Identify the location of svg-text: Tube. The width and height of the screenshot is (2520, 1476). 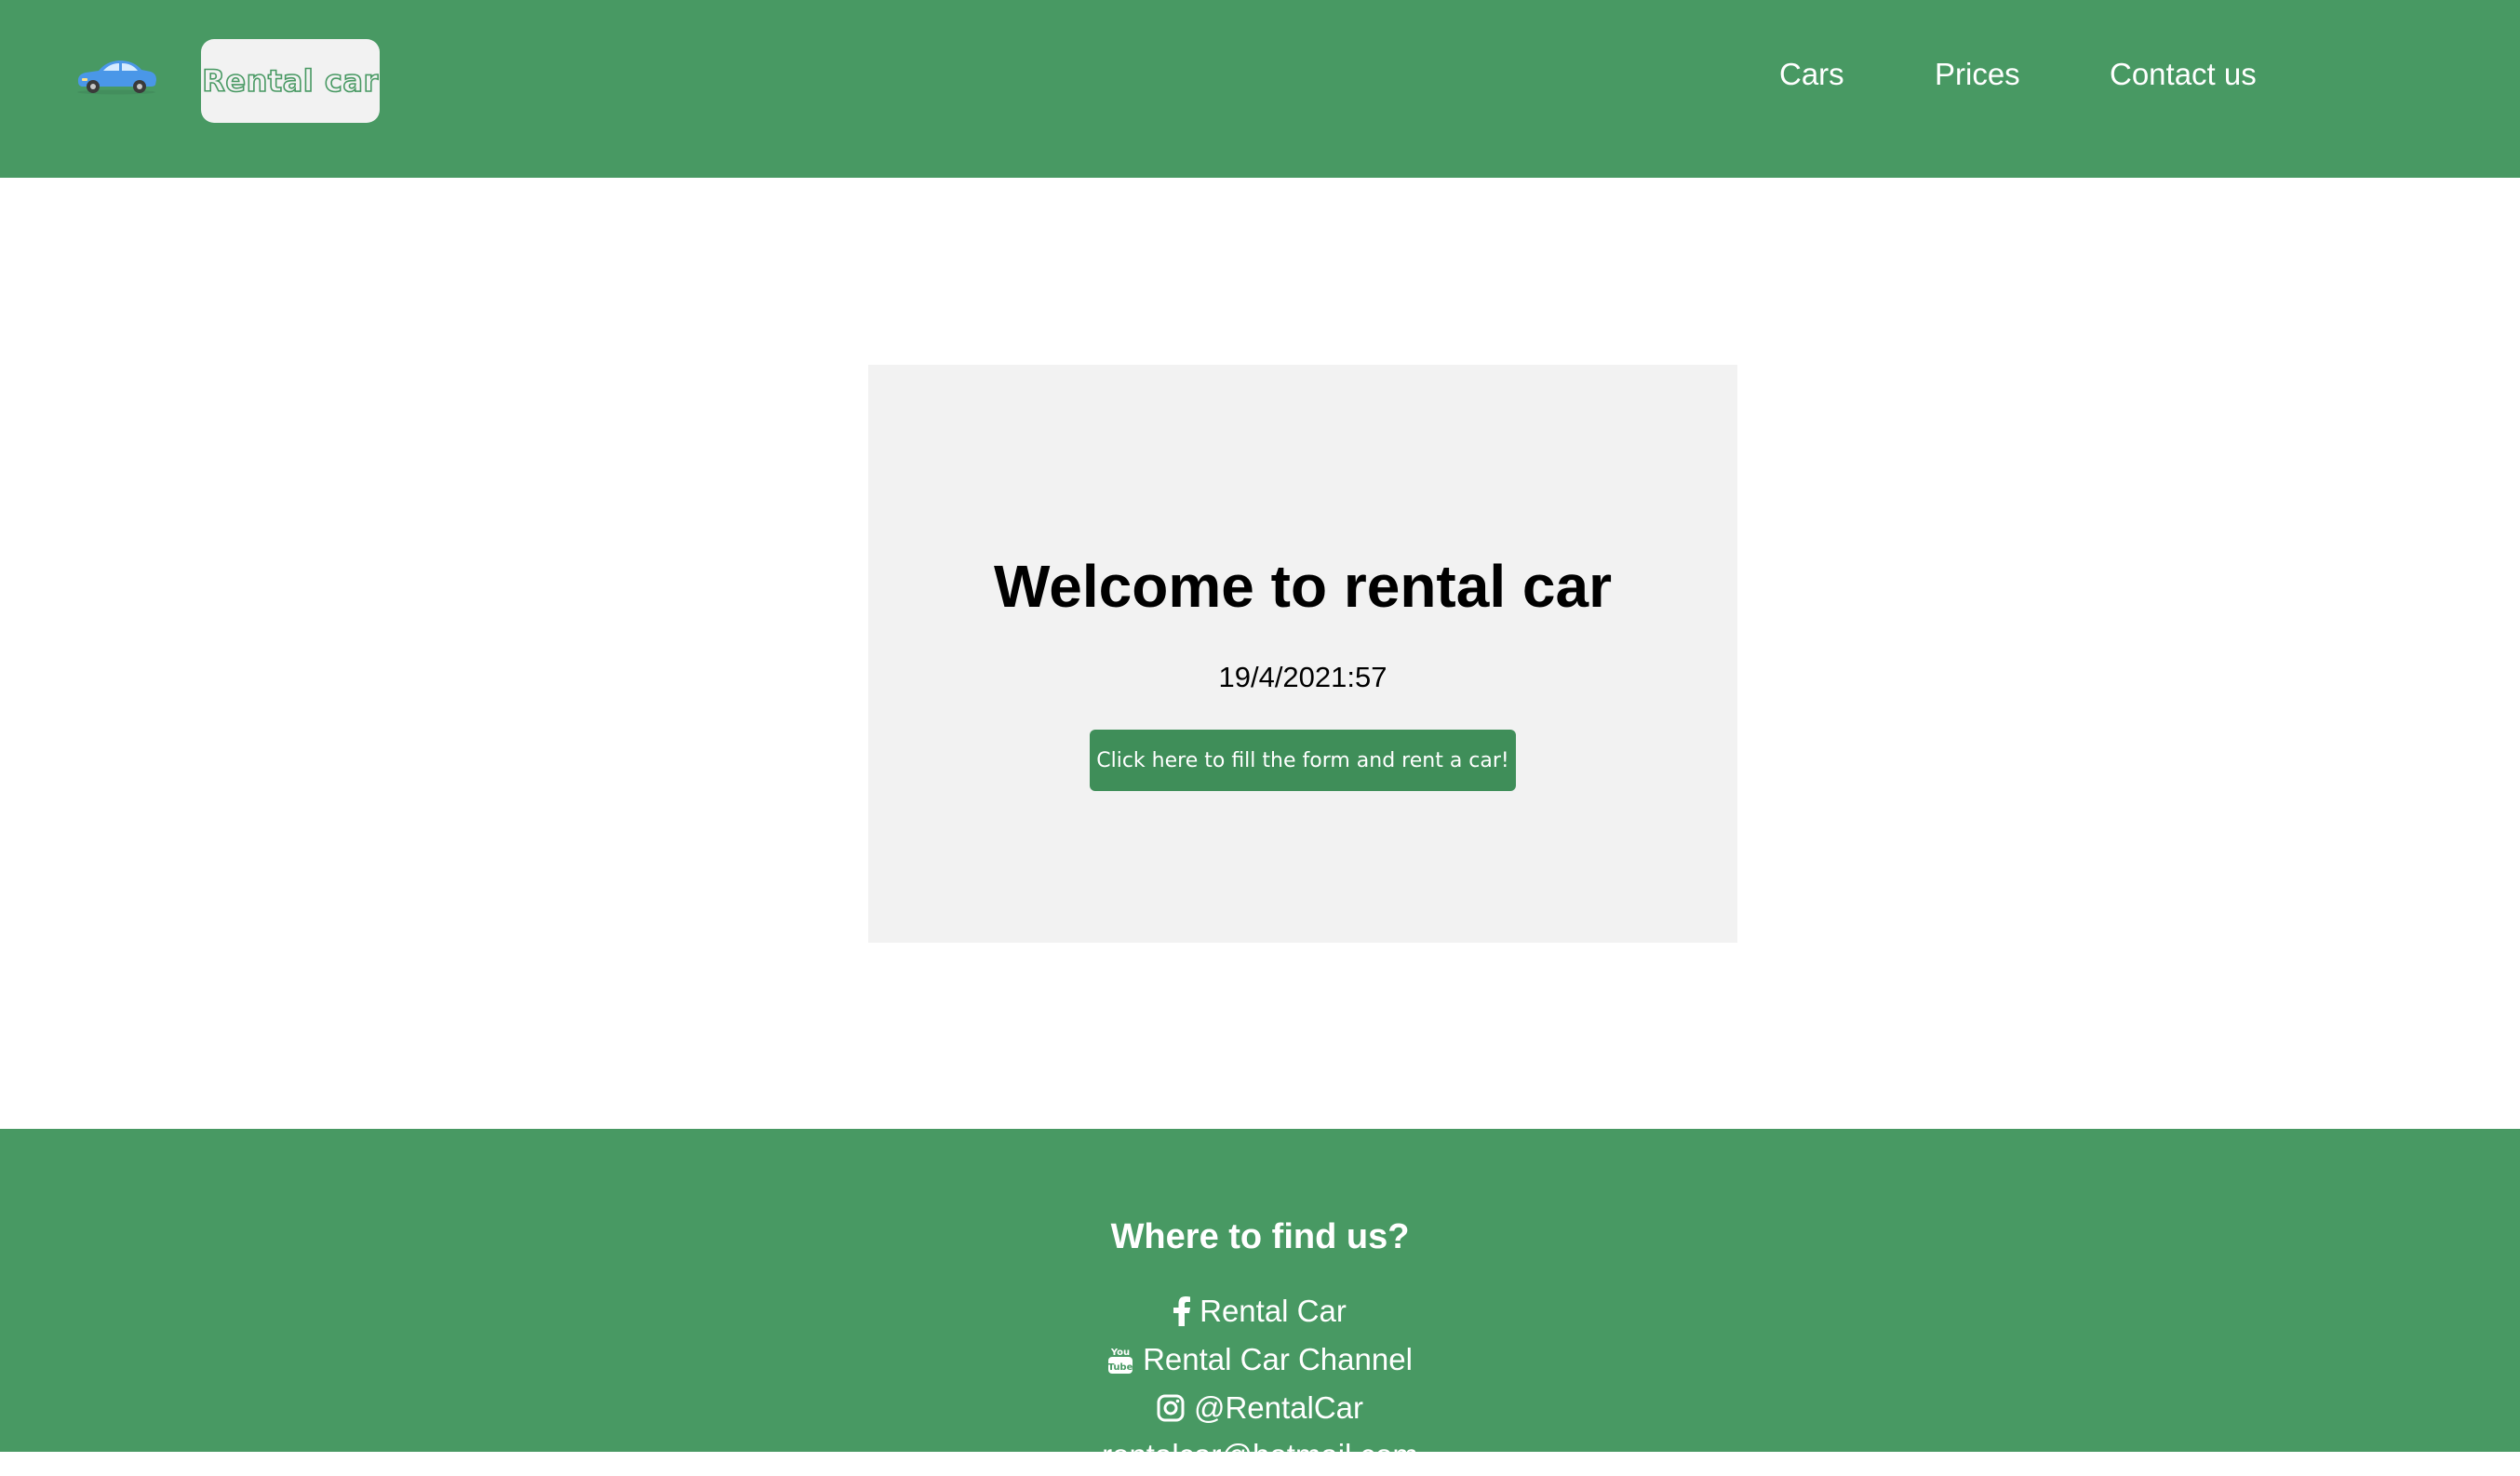
(1120, 1367).